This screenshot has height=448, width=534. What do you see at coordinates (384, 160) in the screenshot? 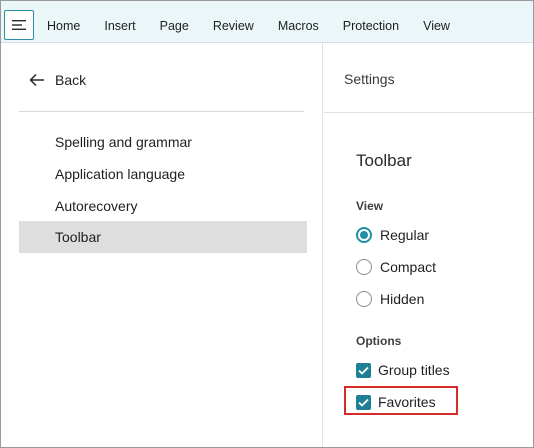
I see `section-title: Toolbar` at bounding box center [384, 160].